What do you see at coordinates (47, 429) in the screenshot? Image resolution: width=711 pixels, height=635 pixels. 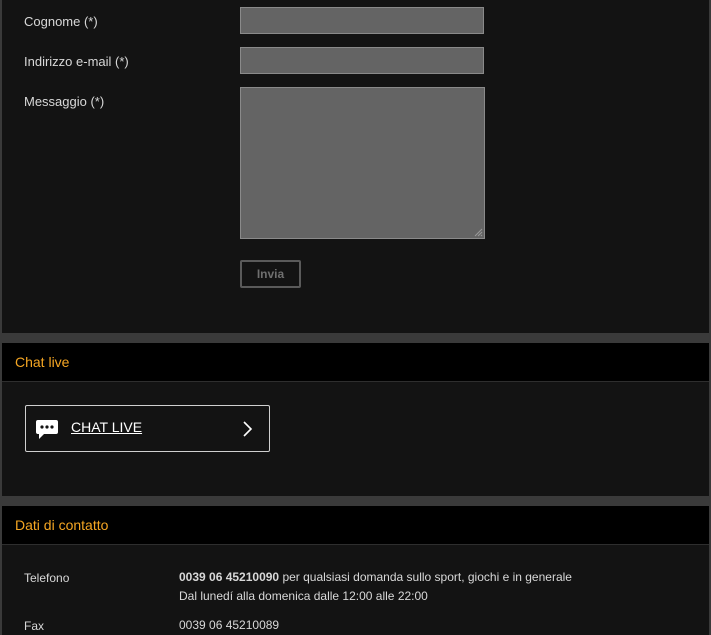 I see `chat-bubble-icon` at bounding box center [47, 429].